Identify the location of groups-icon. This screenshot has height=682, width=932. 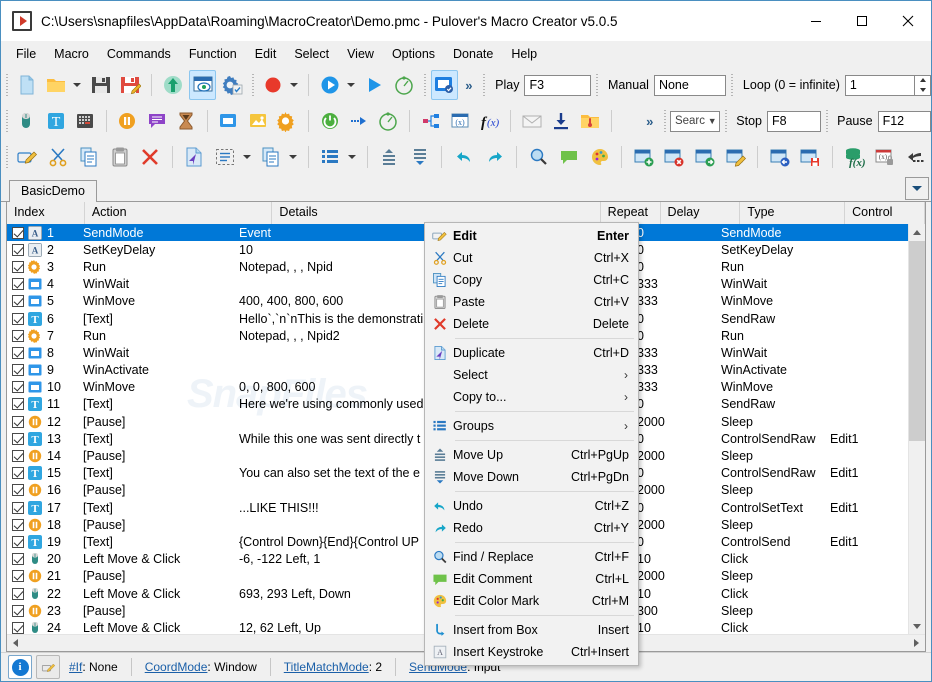
(330, 157).